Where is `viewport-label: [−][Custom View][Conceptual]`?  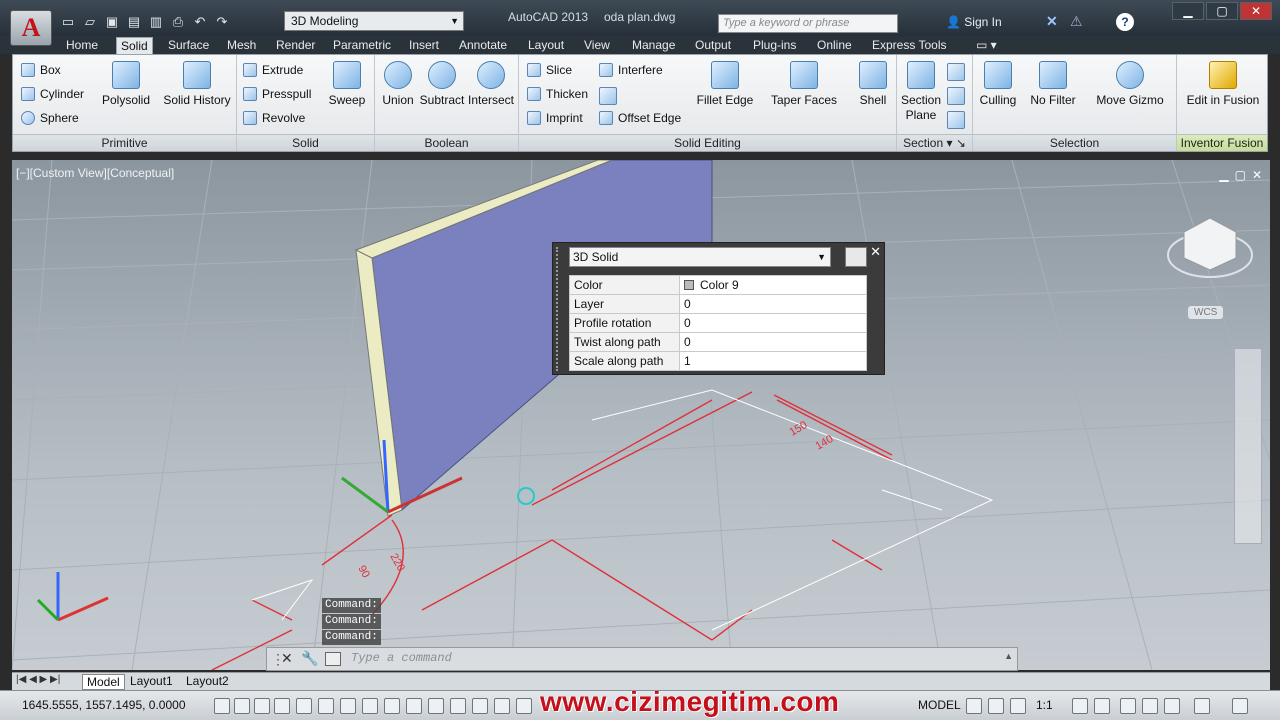
viewport-label: [−][Custom View][Conceptual] is located at coordinates (95, 173).